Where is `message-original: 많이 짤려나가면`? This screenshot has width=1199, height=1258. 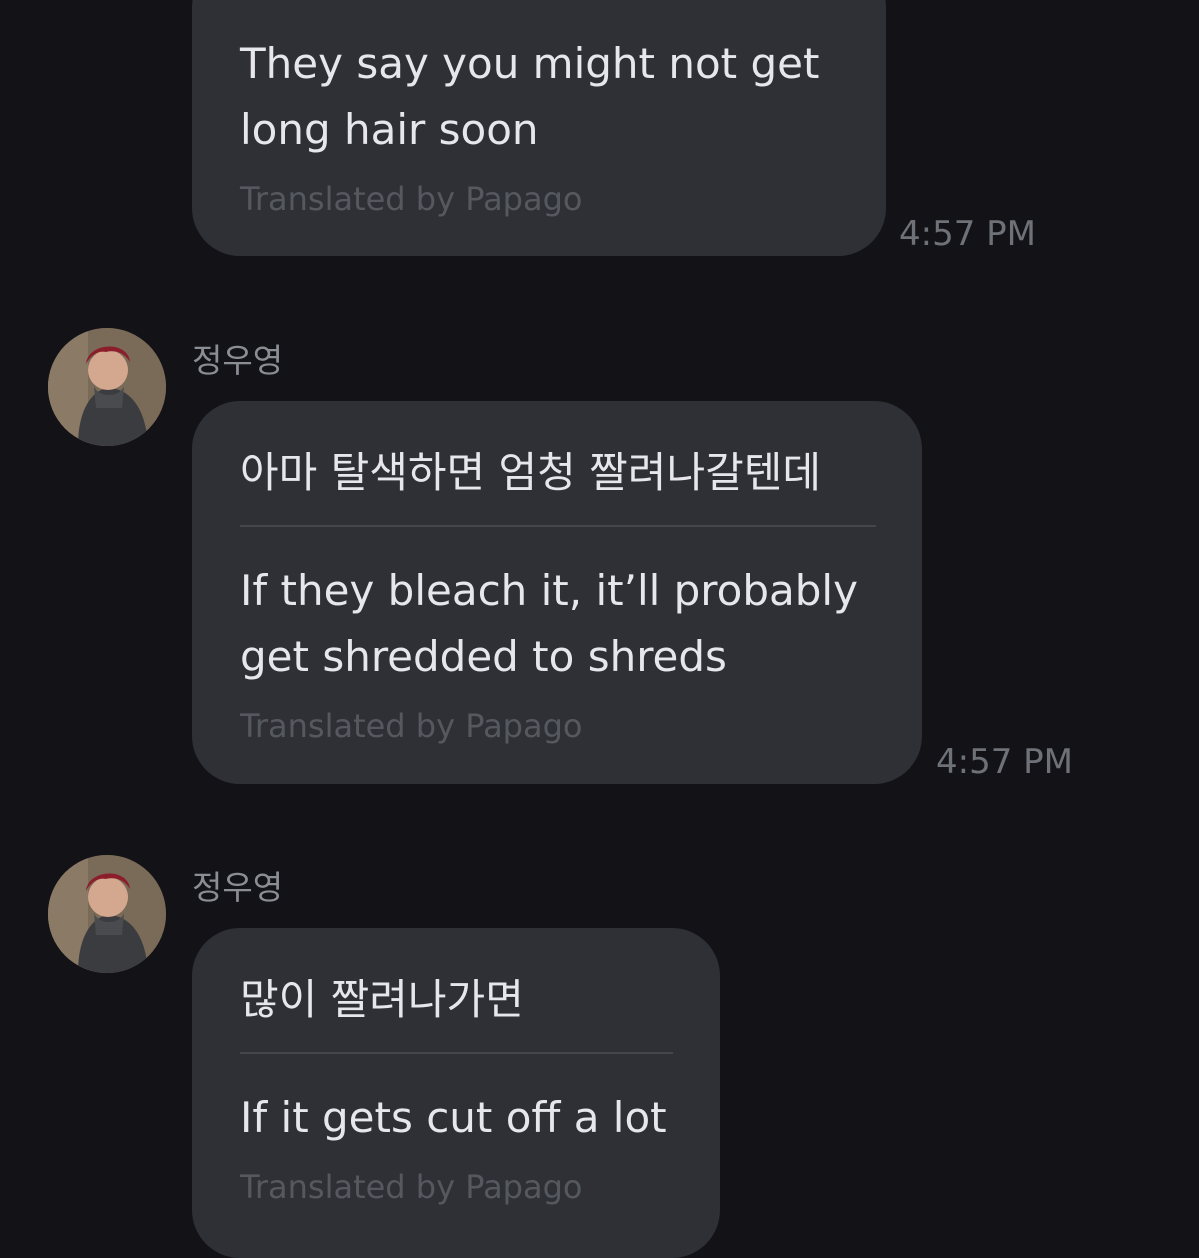
message-original: 많이 짤려나가면 is located at coordinates (382, 999).